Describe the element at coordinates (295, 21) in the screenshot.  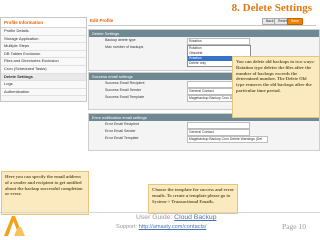
I see `save-button: Save` at that location.